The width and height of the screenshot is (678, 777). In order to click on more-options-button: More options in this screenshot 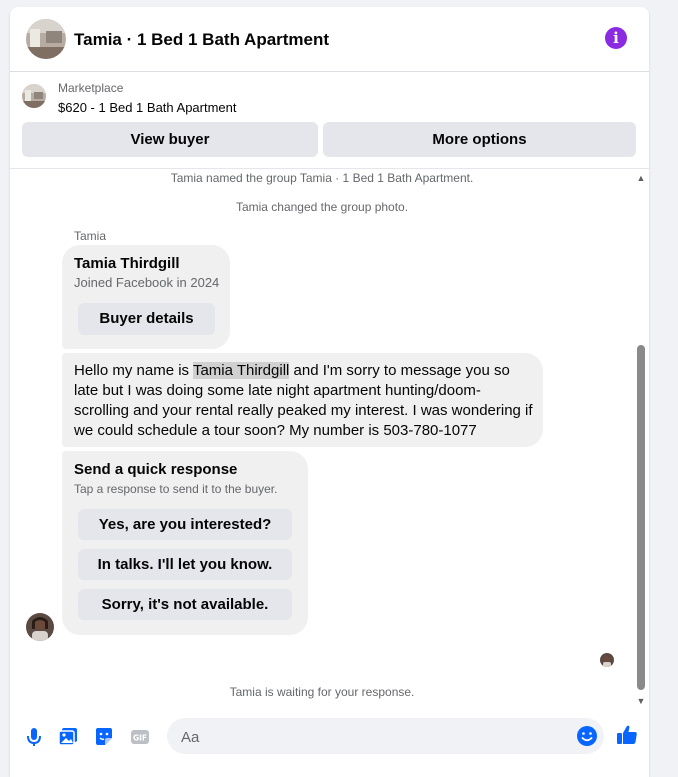, I will do `click(479, 139)`.